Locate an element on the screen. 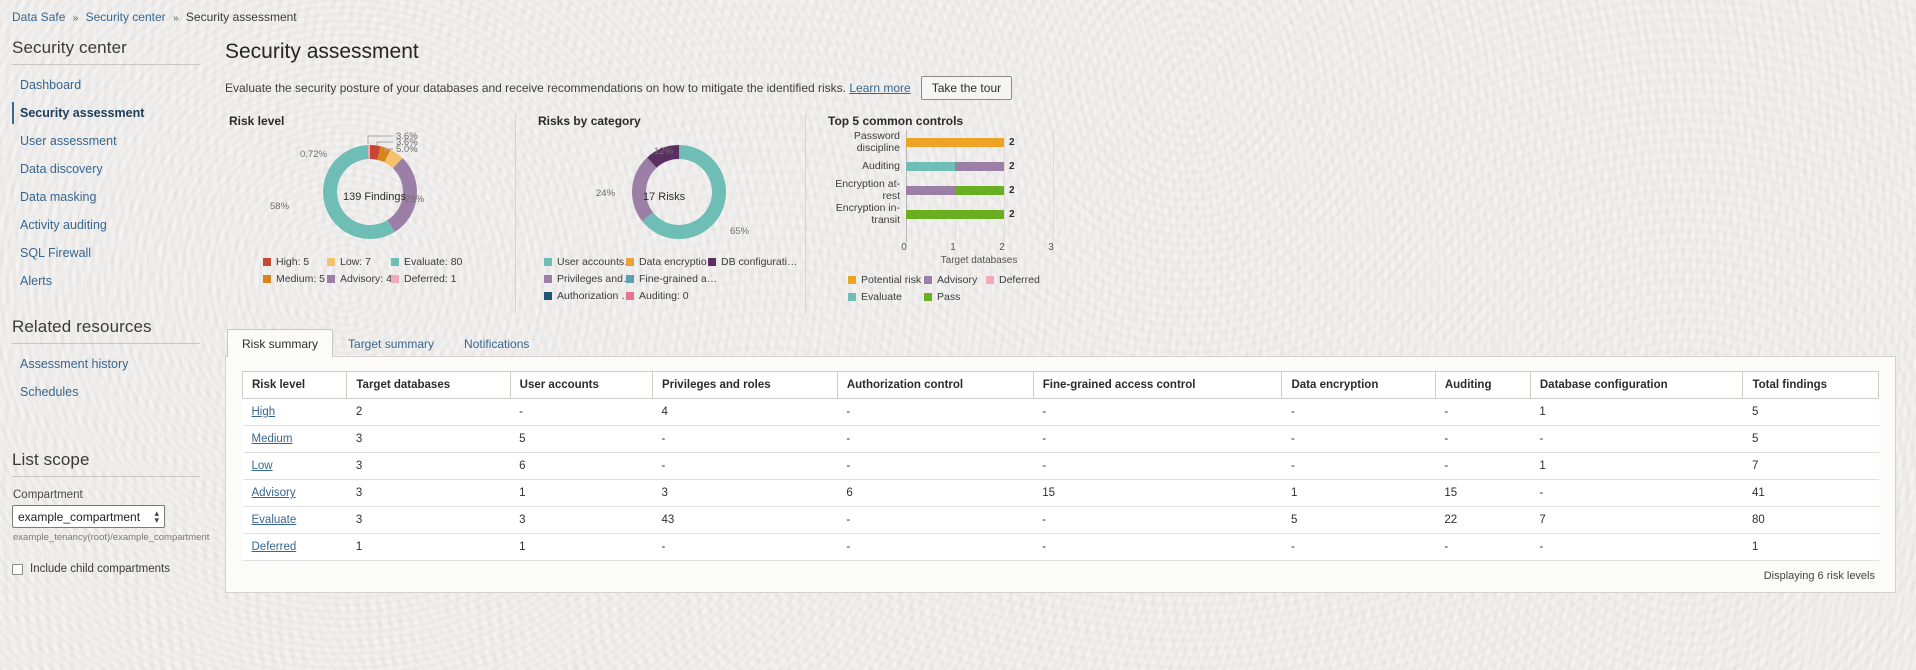 This screenshot has height=670, width=1916. table-column-header: Authorization control is located at coordinates (935, 385).